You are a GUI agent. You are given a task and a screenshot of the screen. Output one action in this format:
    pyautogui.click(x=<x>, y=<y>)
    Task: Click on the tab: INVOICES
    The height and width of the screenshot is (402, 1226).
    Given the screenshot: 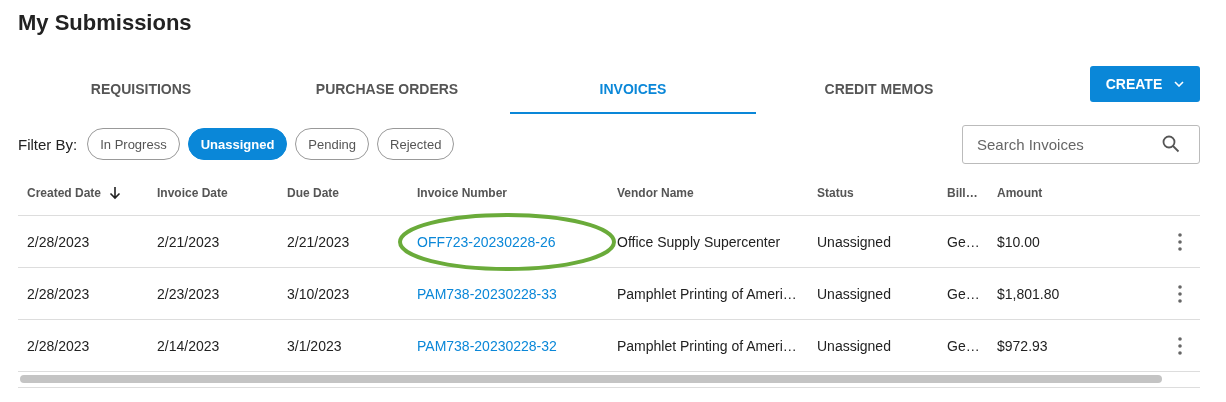 What is the action you would take?
    pyautogui.click(x=633, y=90)
    